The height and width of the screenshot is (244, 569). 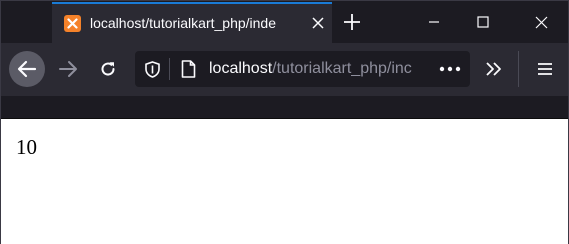 I want to click on url-path: /tutorialkart_php/inc, so click(x=342, y=68).